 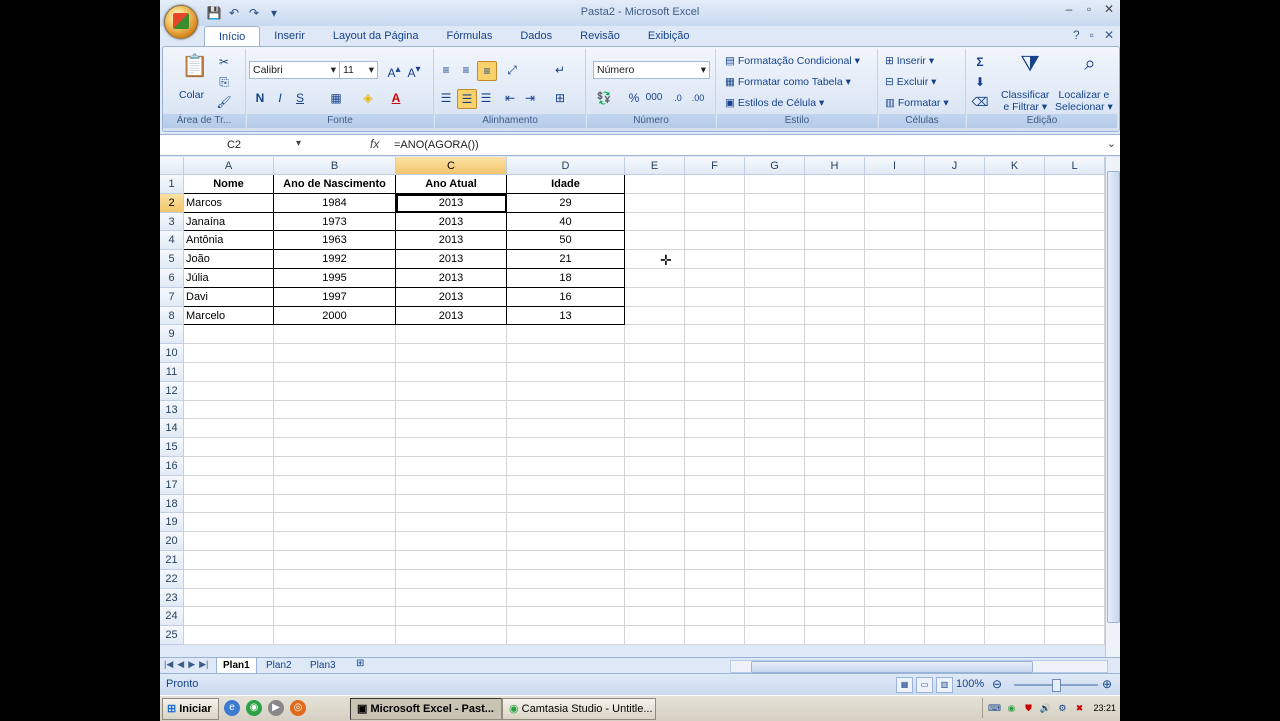 I want to click on cell: Davi, so click(x=229, y=297).